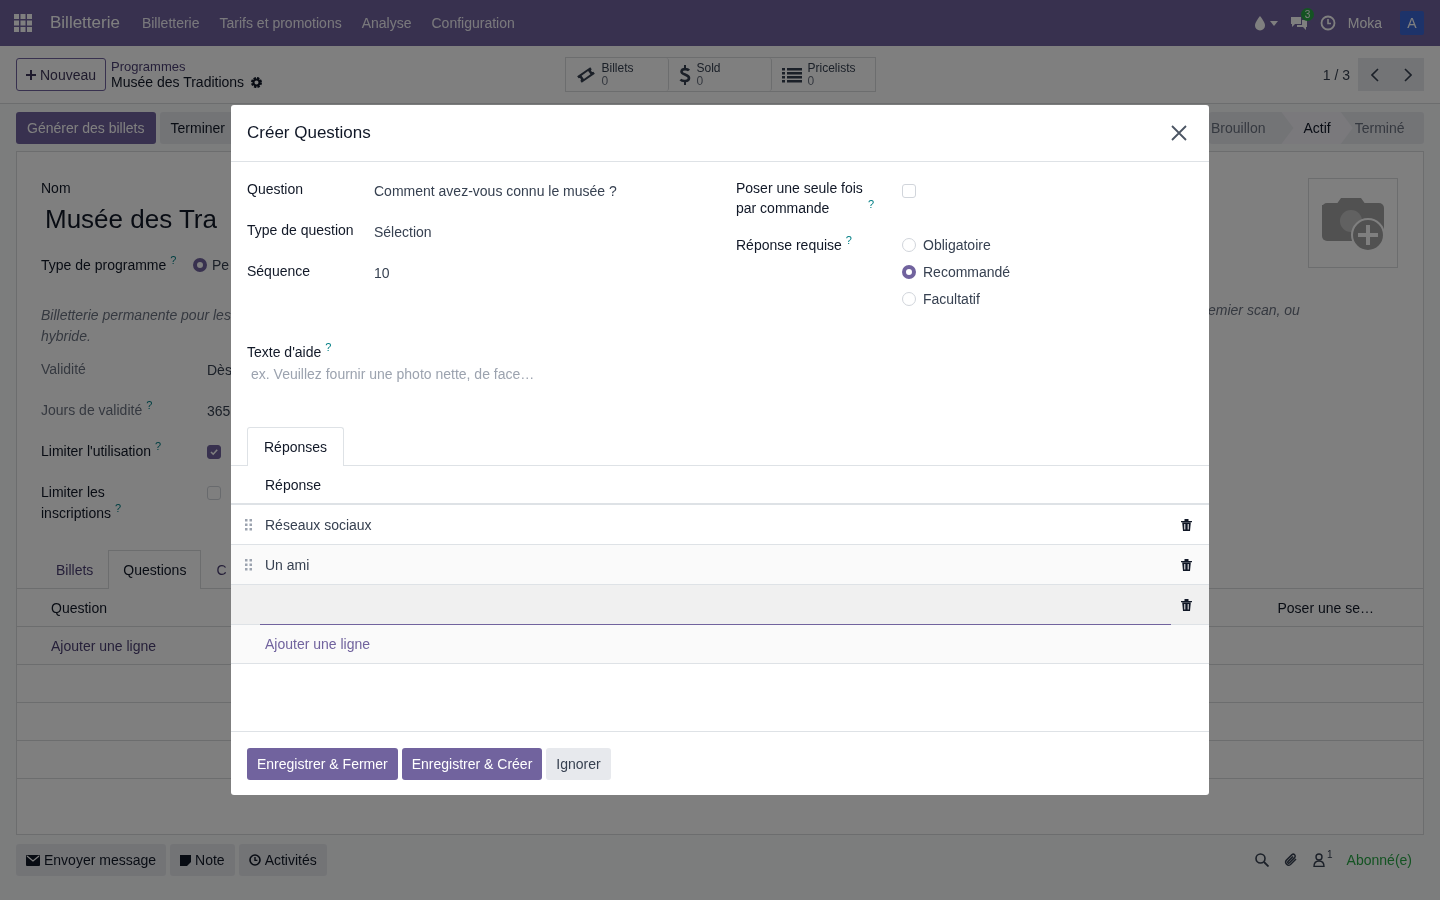  Describe the element at coordinates (104, 265) in the screenshot. I see `field-label: Type de programme` at that location.